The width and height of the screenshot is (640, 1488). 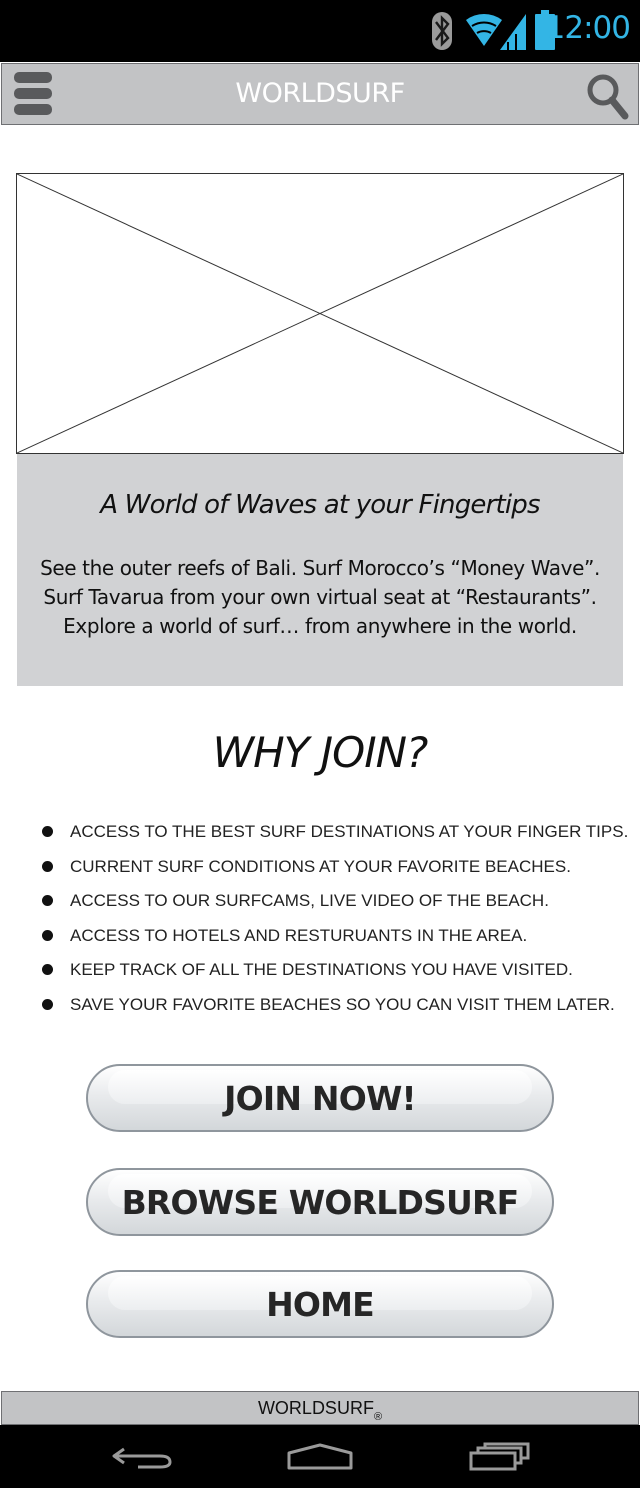 I want to click on footer-brand: WORLDSURF, so click(x=315, y=1408).